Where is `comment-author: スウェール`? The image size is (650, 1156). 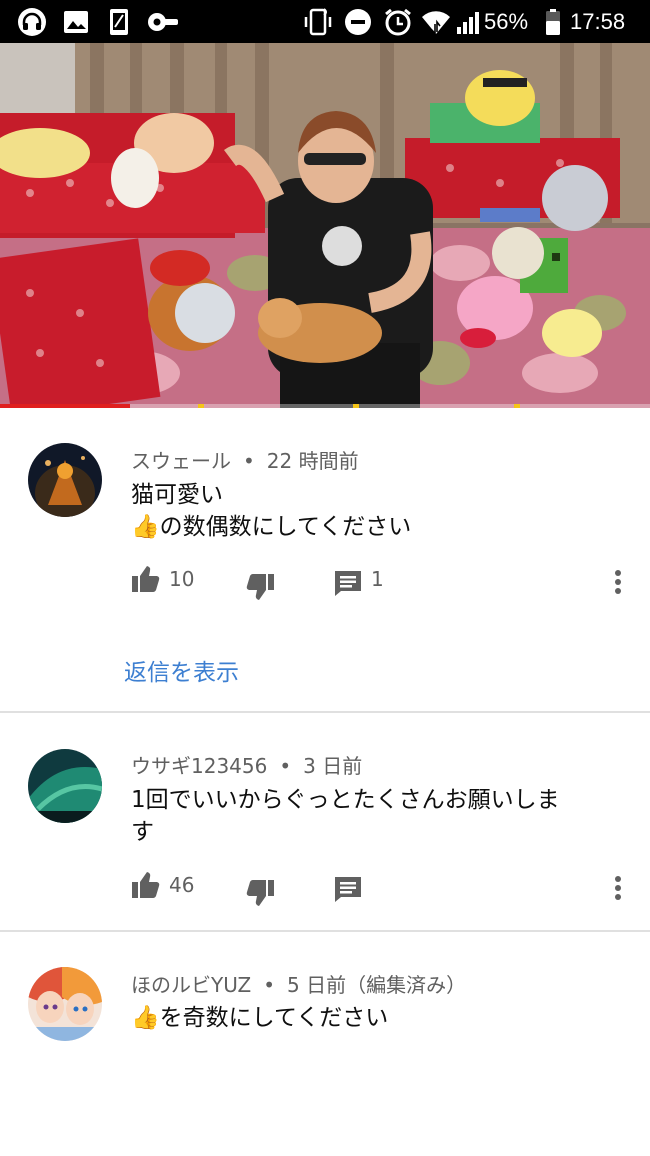 comment-author: スウェール is located at coordinates (181, 461).